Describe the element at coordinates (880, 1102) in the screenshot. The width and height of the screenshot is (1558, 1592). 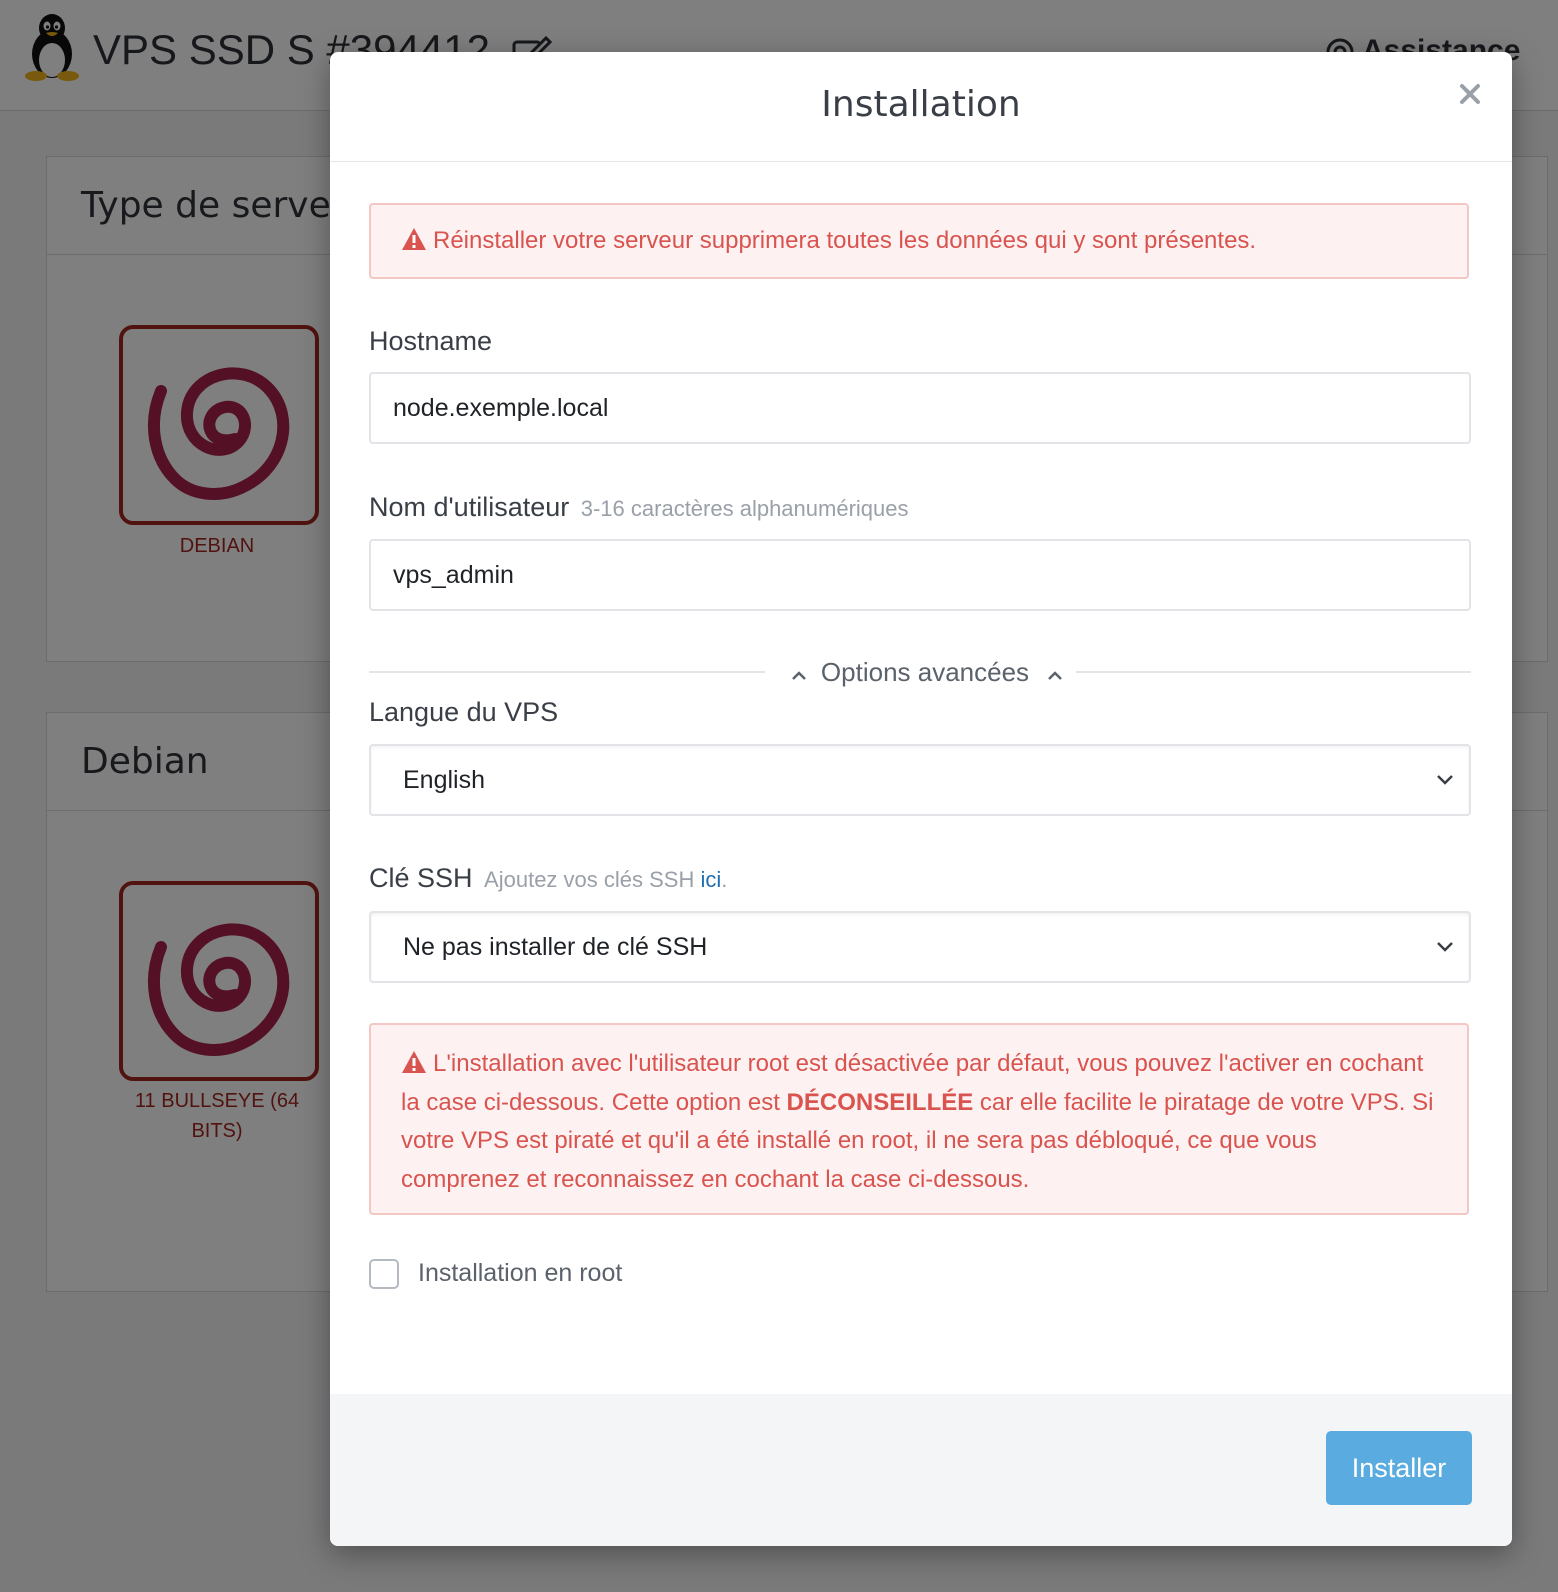
I see `root-warning-emphasis: DÉCONSEILLÉE` at that location.